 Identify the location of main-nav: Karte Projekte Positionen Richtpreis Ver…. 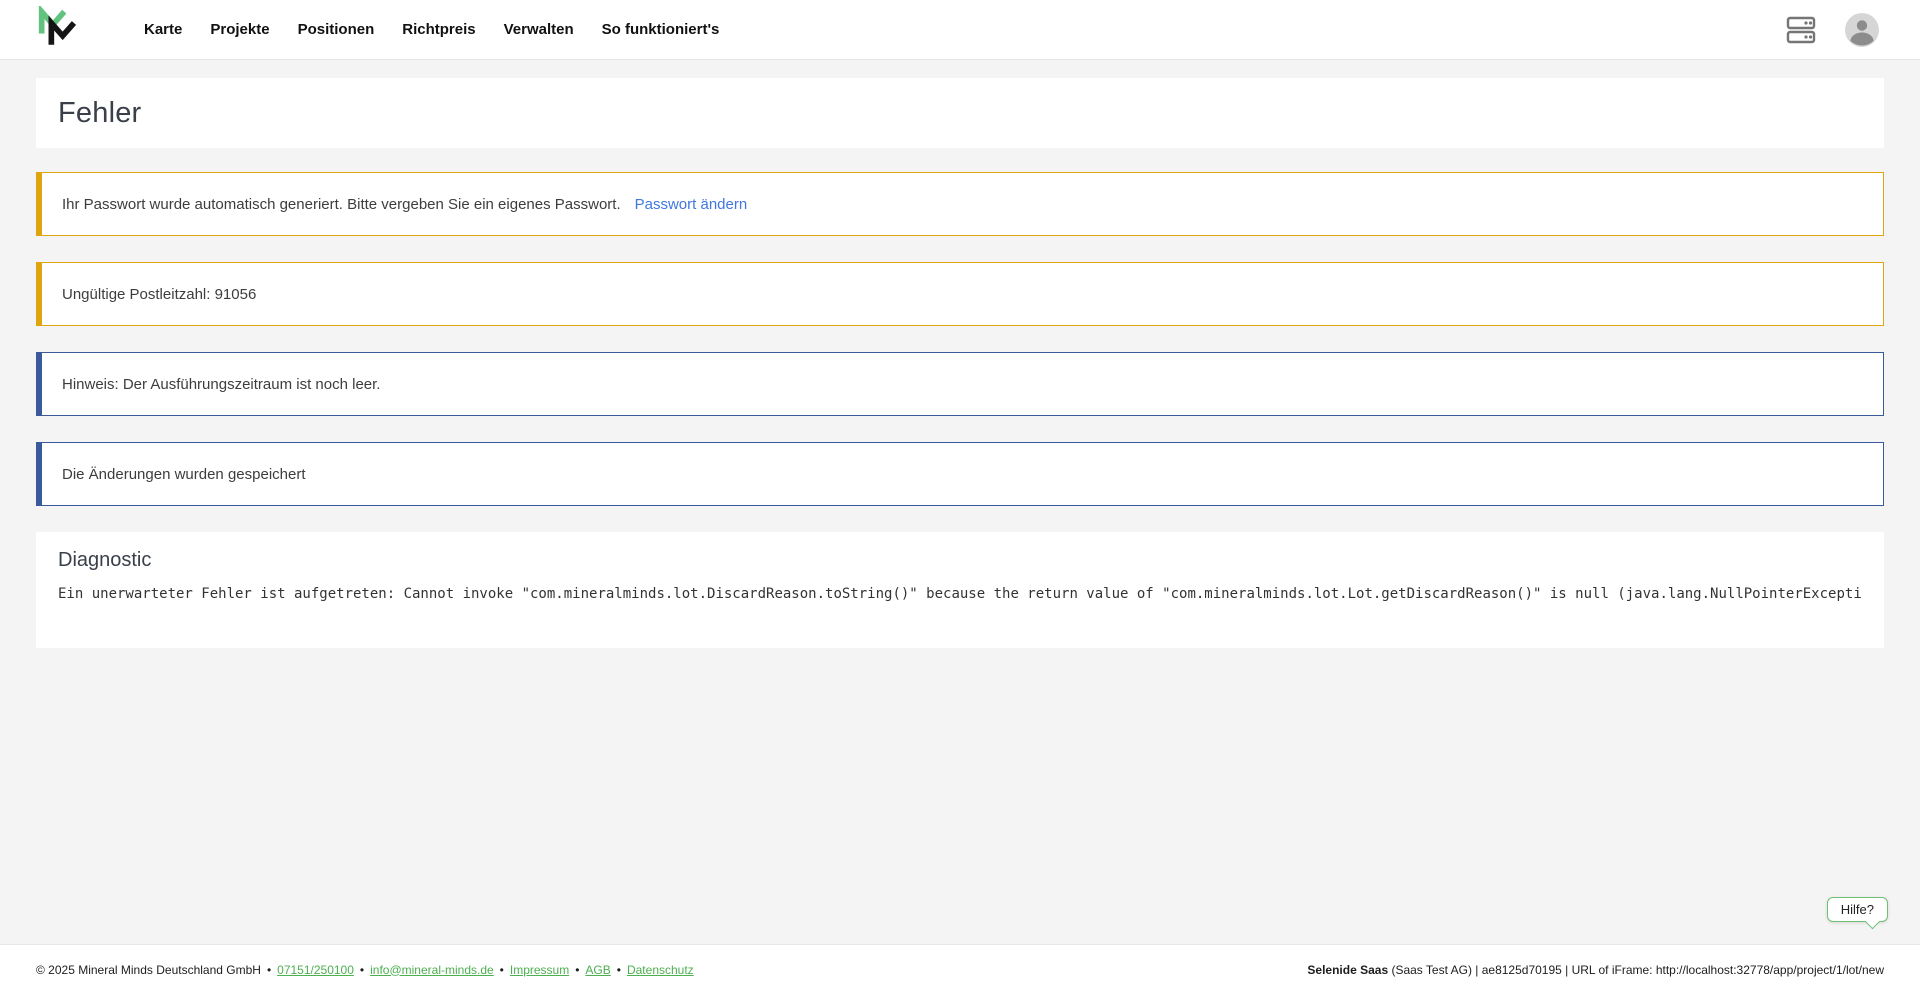
(431, 29).